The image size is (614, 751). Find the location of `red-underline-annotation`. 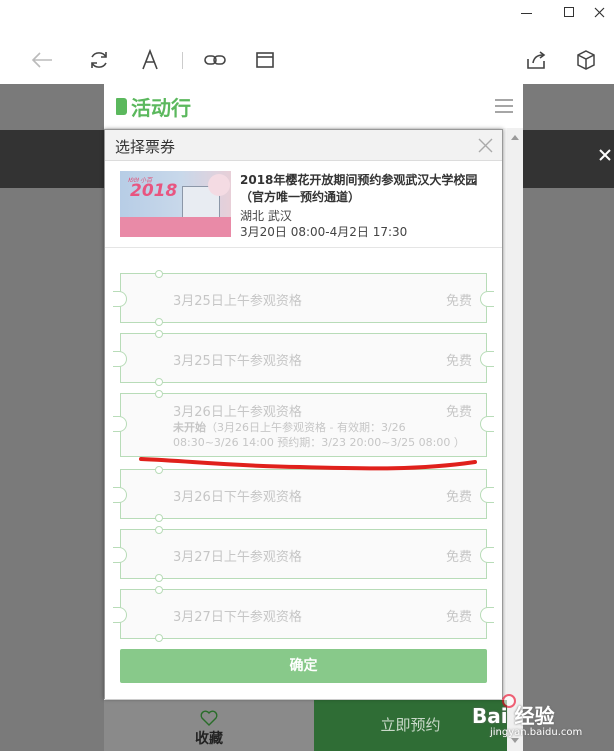

red-underline-annotation is located at coordinates (308, 464).